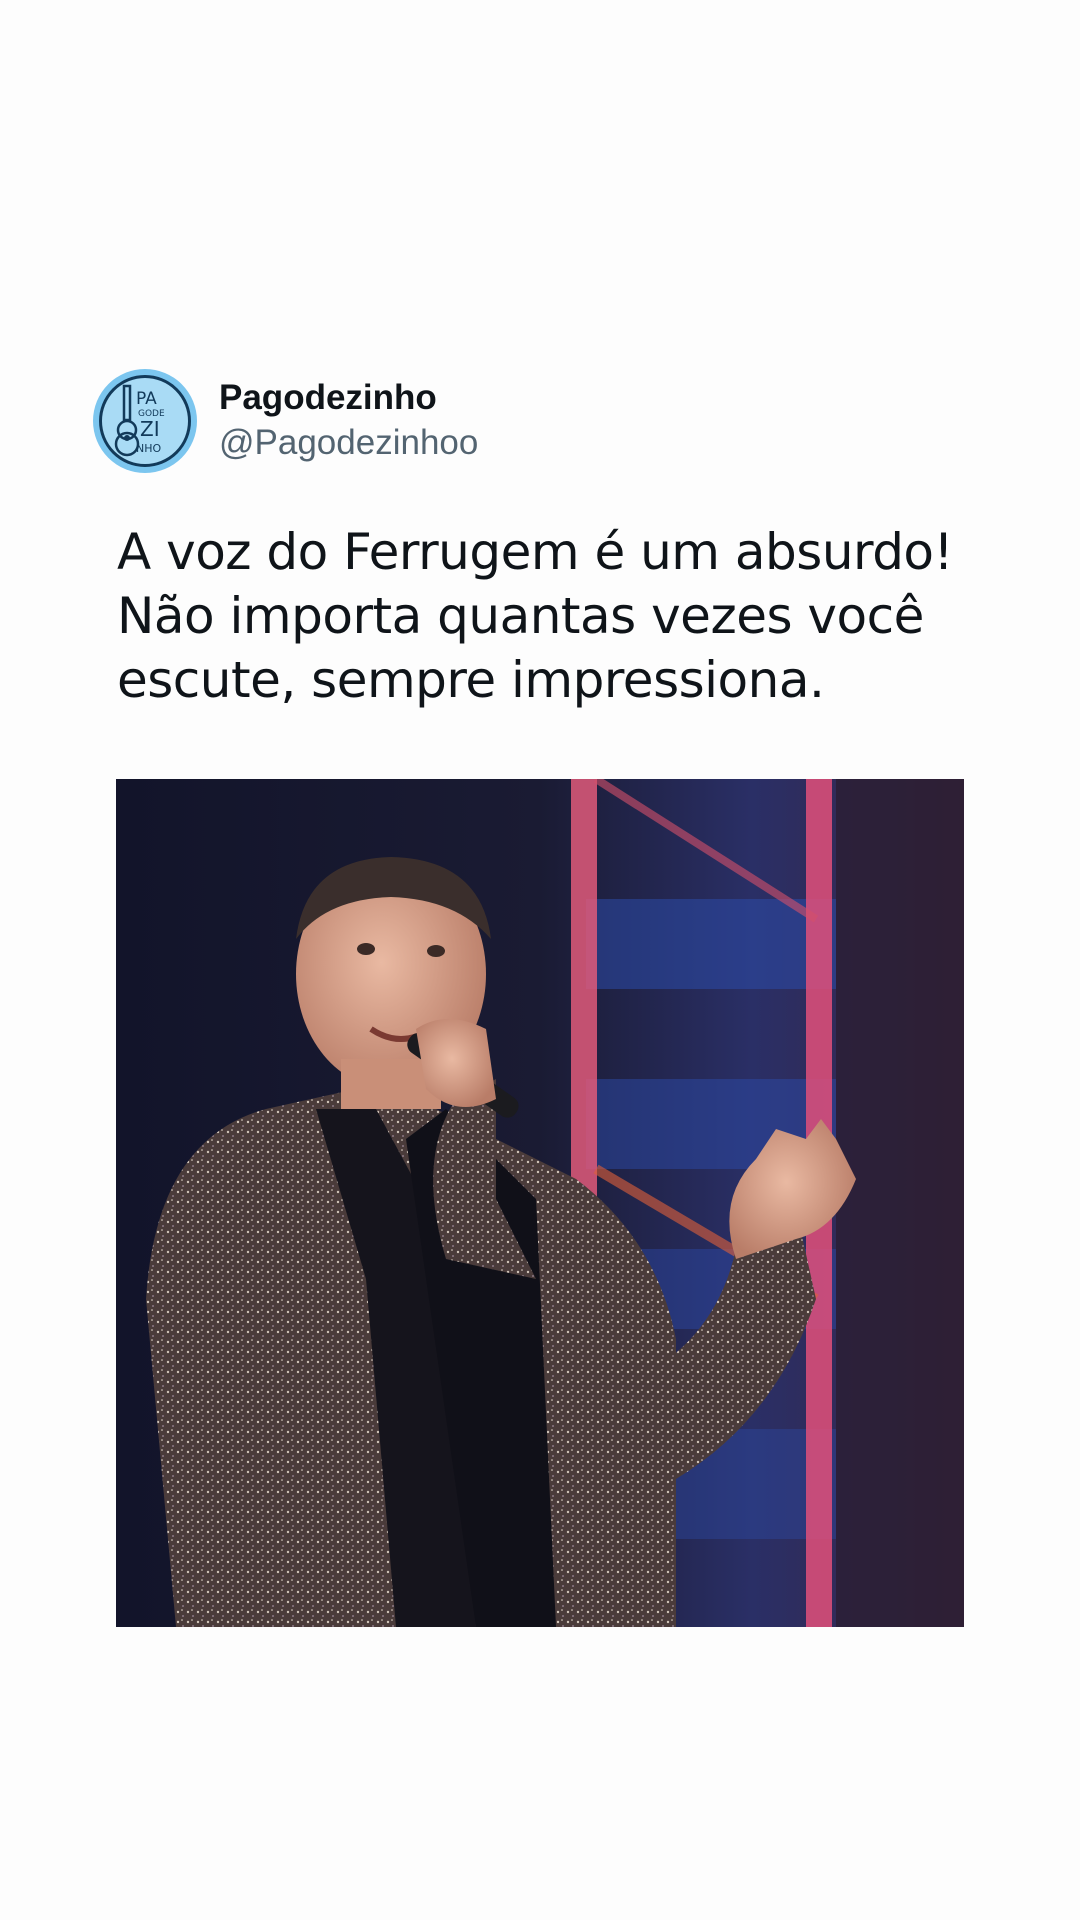 The width and height of the screenshot is (1080, 1920). I want to click on guitar-logo-icon: PA GODE ZI NHO, so click(145, 421).